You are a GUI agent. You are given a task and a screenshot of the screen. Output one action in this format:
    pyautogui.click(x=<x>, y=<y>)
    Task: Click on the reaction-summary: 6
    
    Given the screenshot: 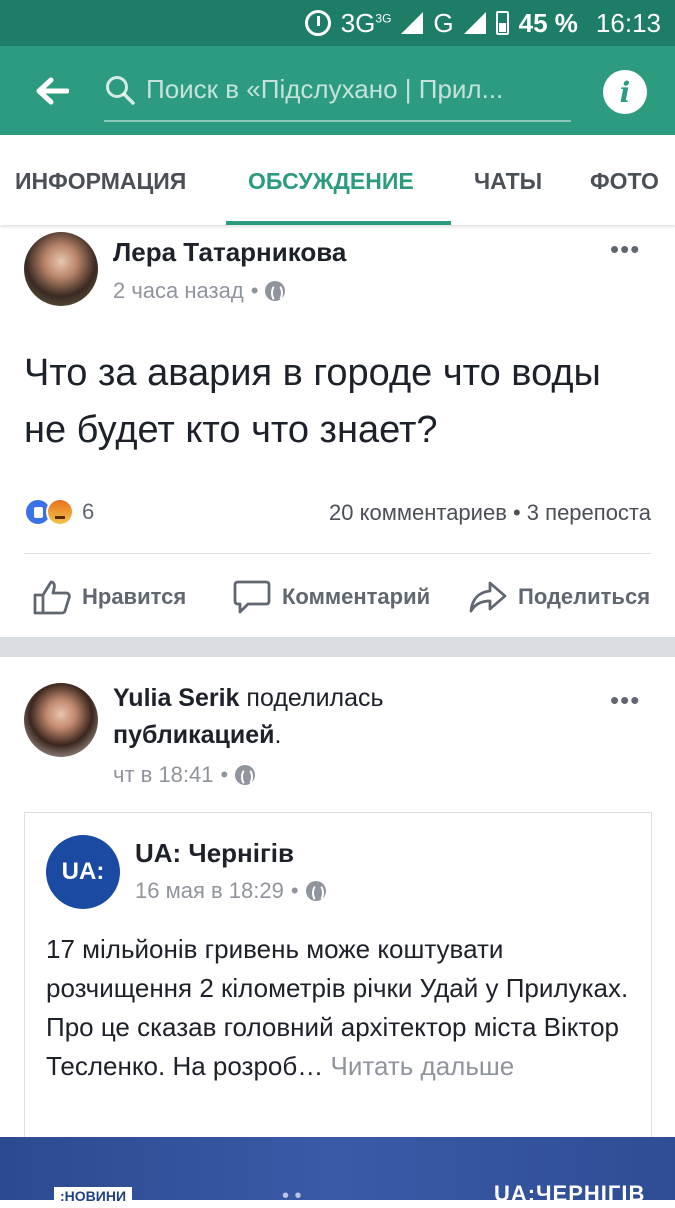 What is the action you would take?
    pyautogui.click(x=59, y=512)
    